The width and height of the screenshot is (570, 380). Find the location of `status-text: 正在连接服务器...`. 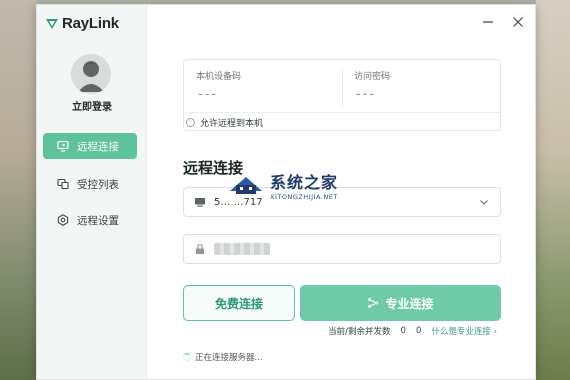

status-text: 正在连接服务器... is located at coordinates (229, 358).